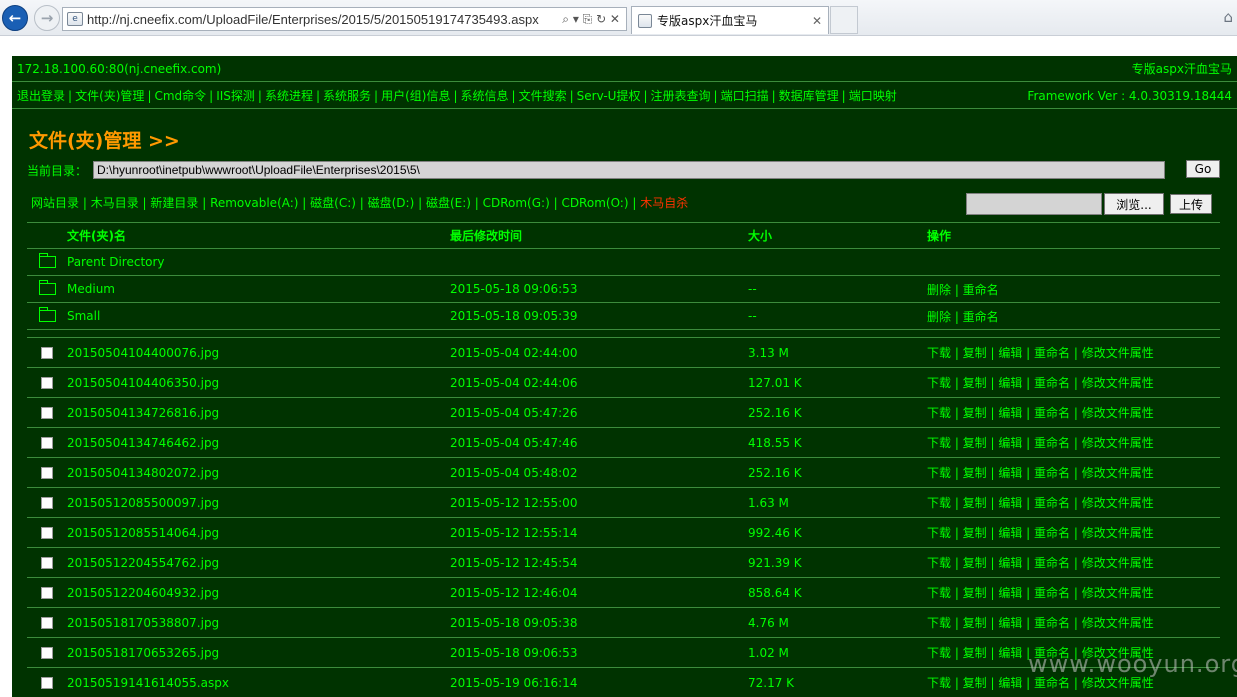 This screenshot has height=697, width=1237. I want to click on arrow-right-icon: →, so click(47, 18).